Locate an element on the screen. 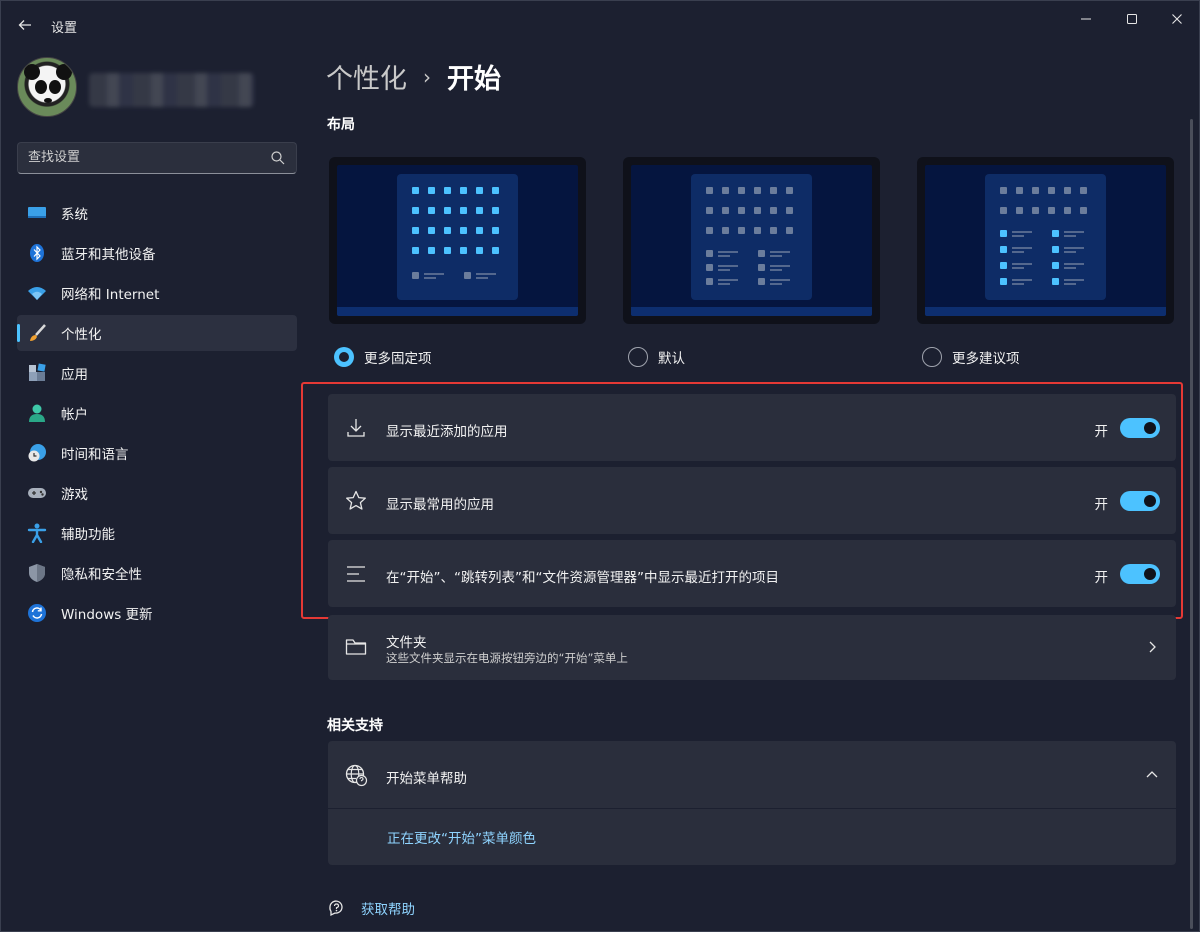 The height and width of the screenshot is (932, 1200). help-panel-header: 开始菜单帮助 is located at coordinates (752, 774).